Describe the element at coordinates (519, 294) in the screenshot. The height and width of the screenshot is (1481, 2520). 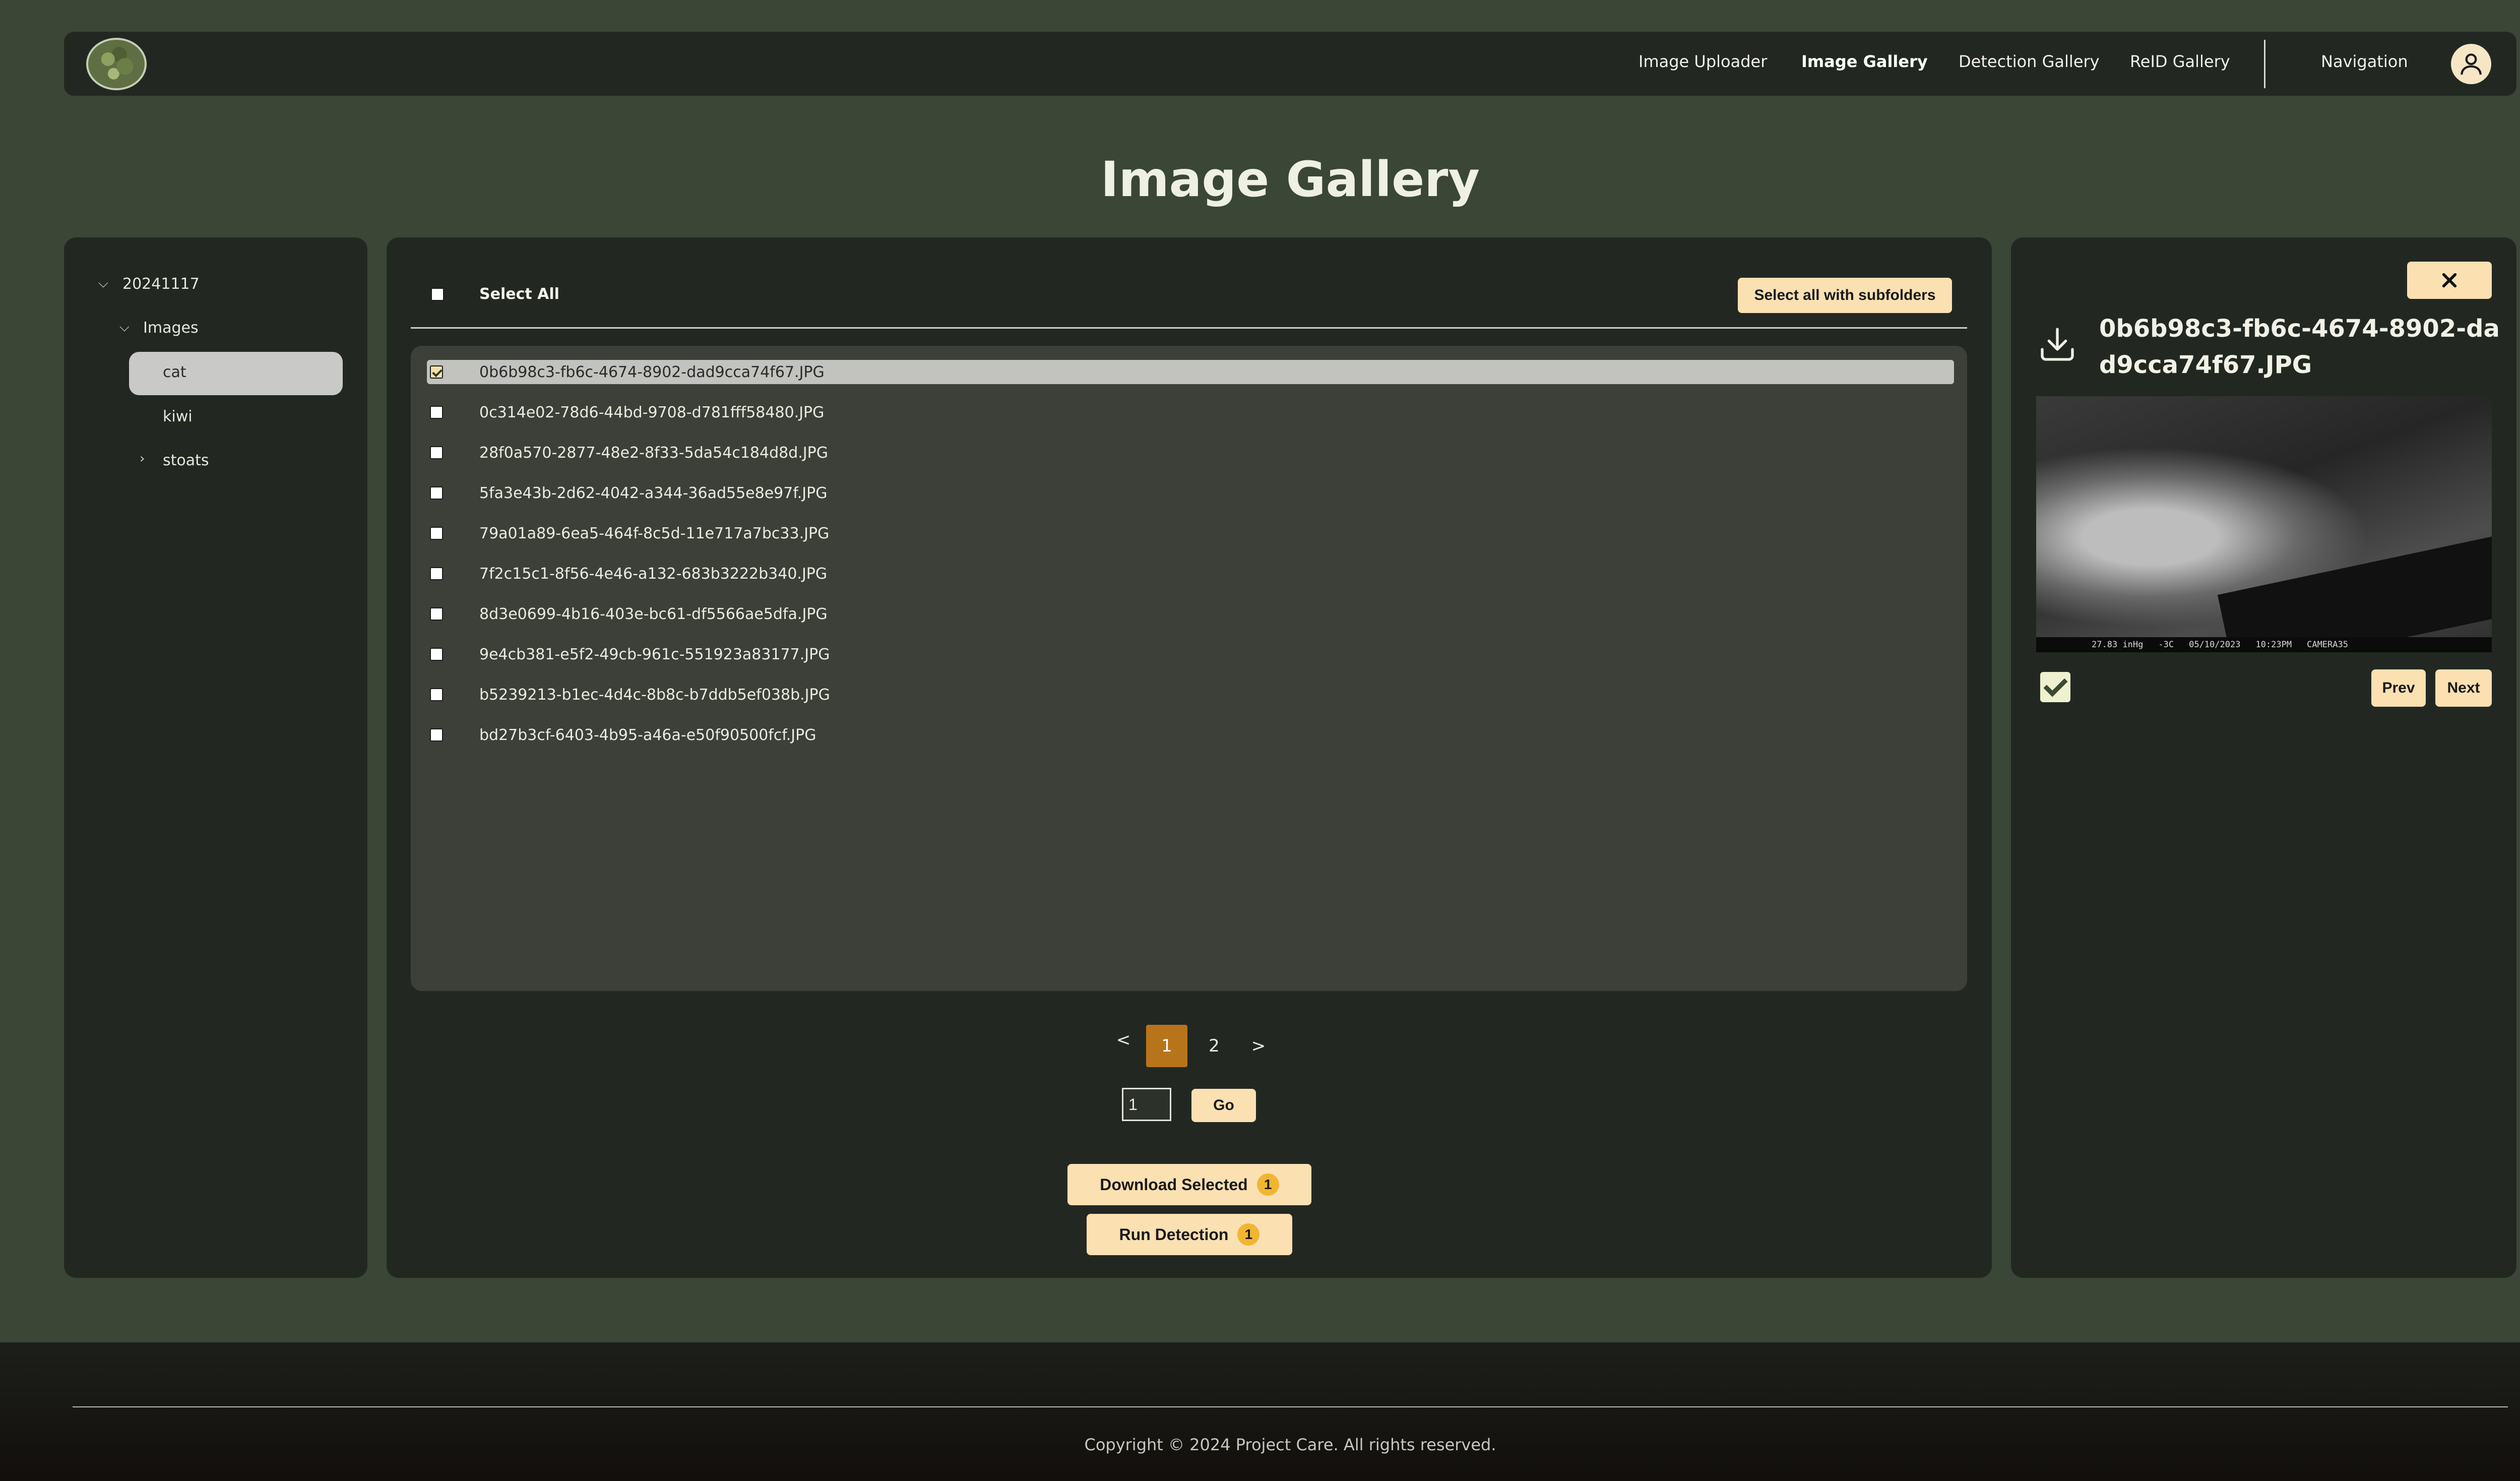
I see `select-all-label: Select All` at that location.